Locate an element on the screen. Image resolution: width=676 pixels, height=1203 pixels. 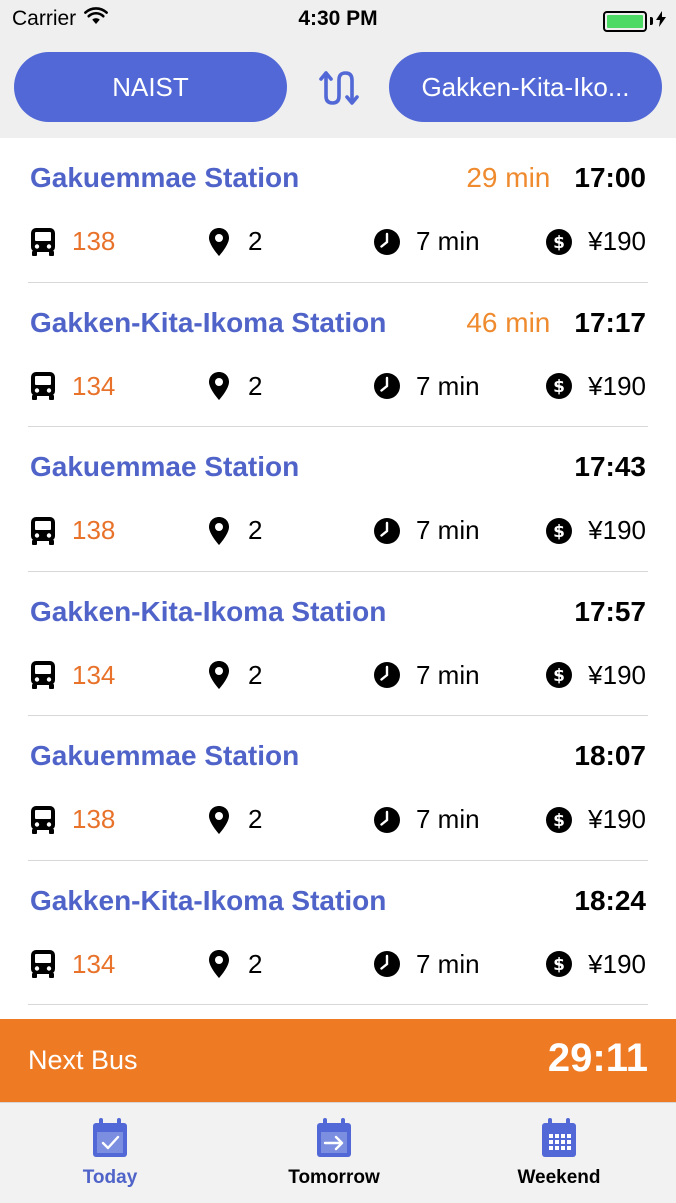
battery-icon is located at coordinates (625, 21).